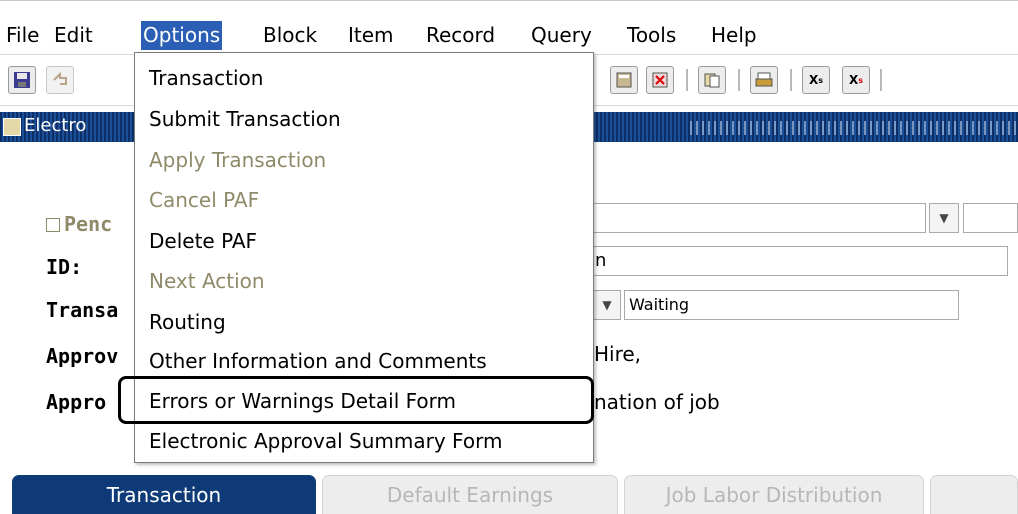 Image resolution: width=1018 pixels, height=514 pixels. I want to click on menu-item-transaction: Transaction, so click(206, 78).